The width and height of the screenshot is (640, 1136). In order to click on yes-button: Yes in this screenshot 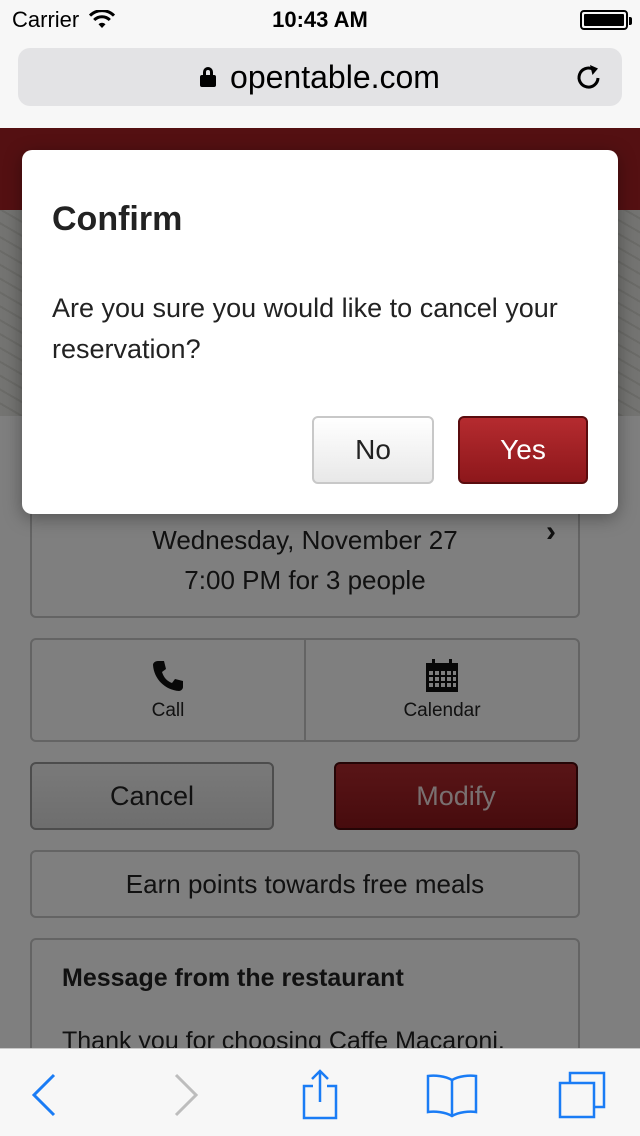, I will do `click(523, 450)`.